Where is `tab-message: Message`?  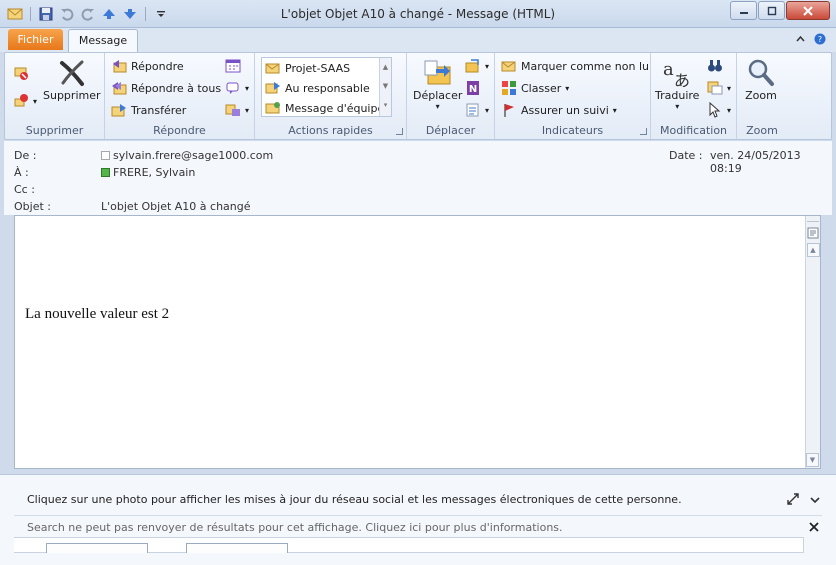
tab-message: Message is located at coordinates (103, 40).